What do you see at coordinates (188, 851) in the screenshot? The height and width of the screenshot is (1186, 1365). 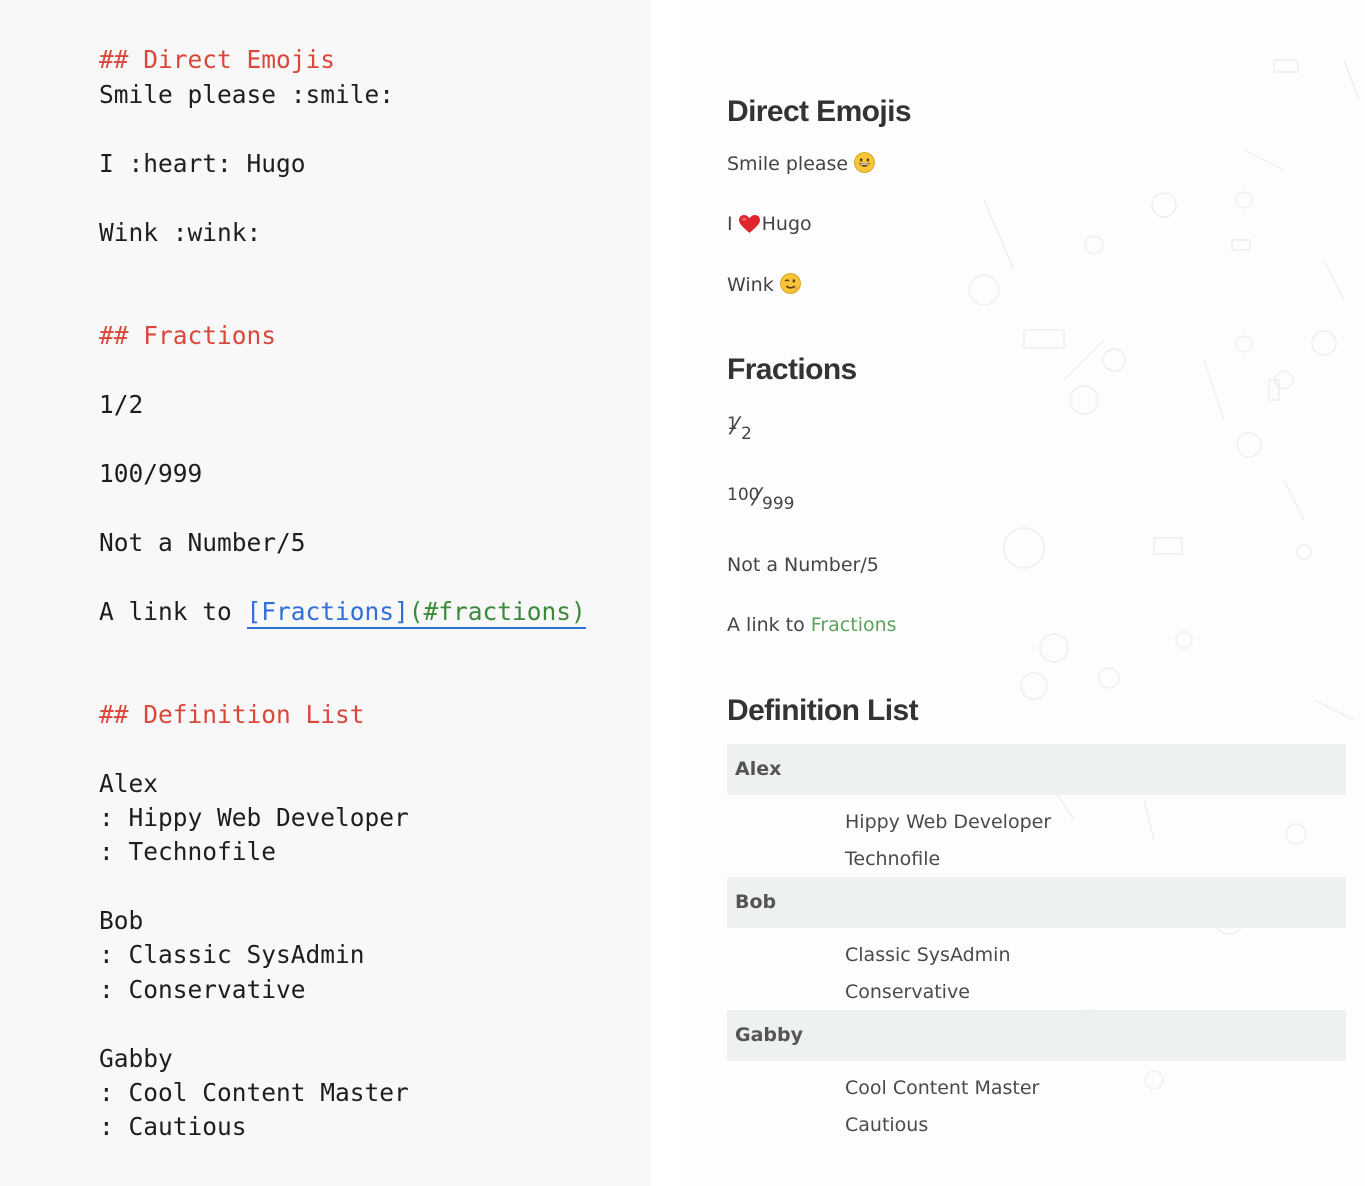 I see `source-def-alex-2: : Technofile` at bounding box center [188, 851].